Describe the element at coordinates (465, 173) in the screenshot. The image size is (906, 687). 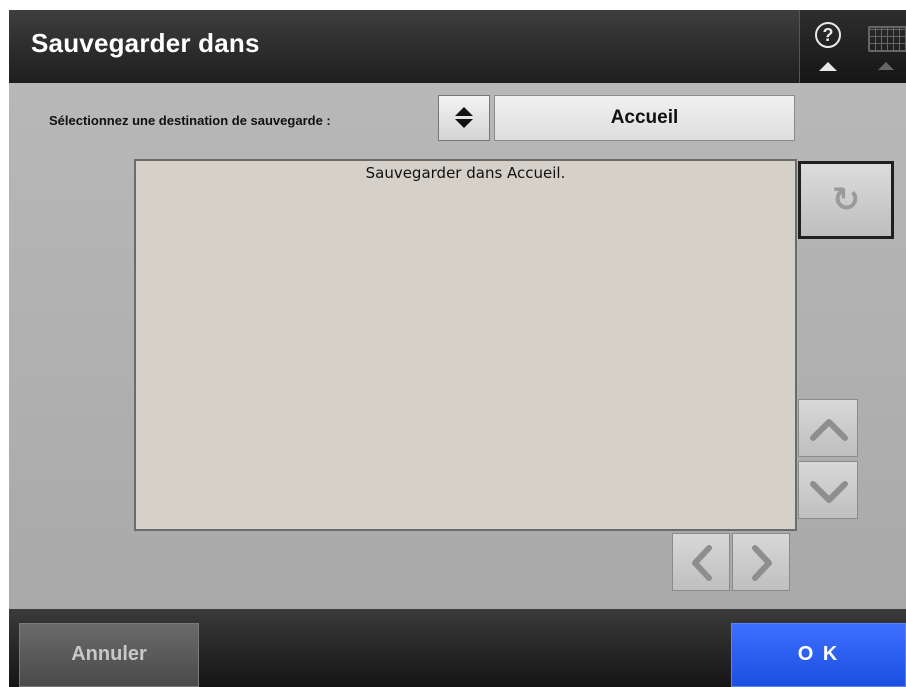
I see `folder-list-message: Sauvegarder dans Accueil.` at that location.